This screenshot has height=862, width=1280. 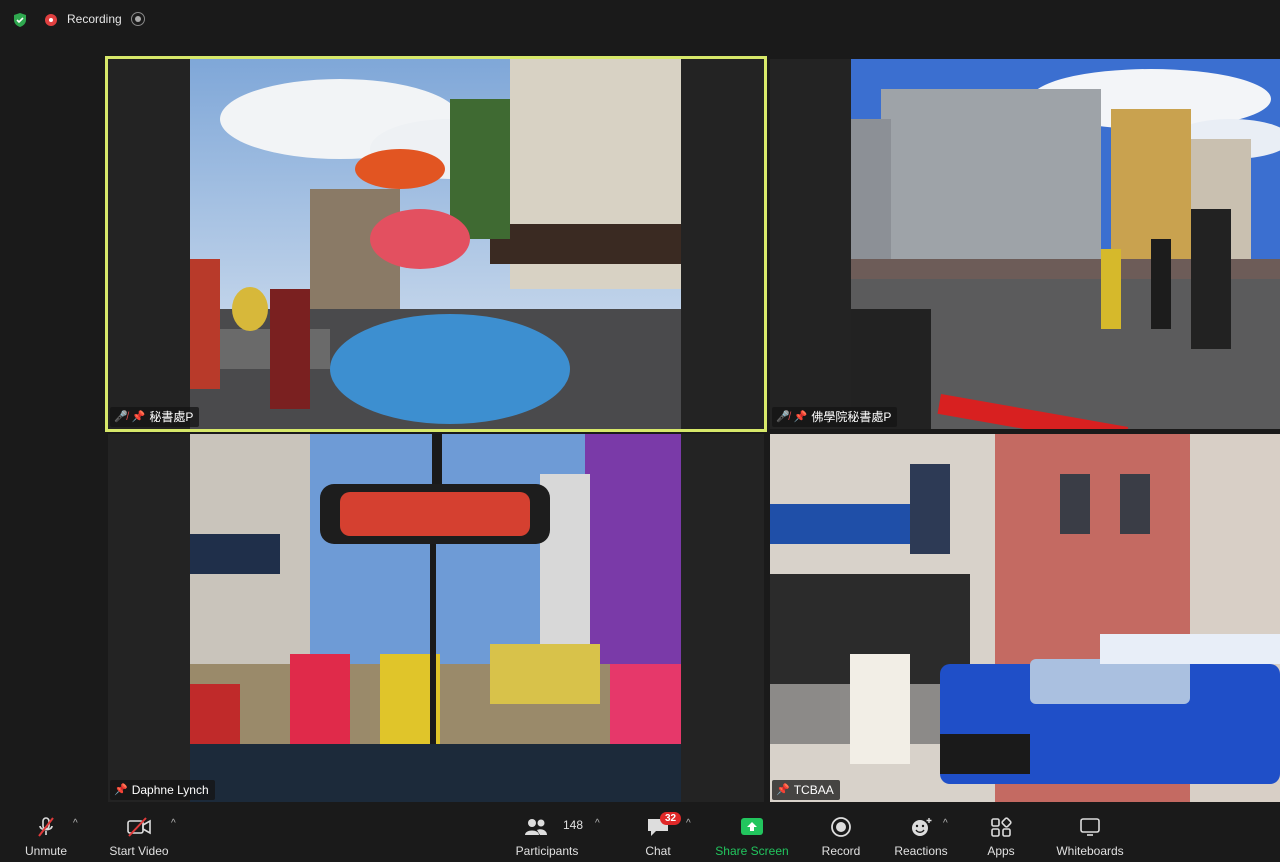 What do you see at coordinates (1001, 827) in the screenshot?
I see `apps-icon` at bounding box center [1001, 827].